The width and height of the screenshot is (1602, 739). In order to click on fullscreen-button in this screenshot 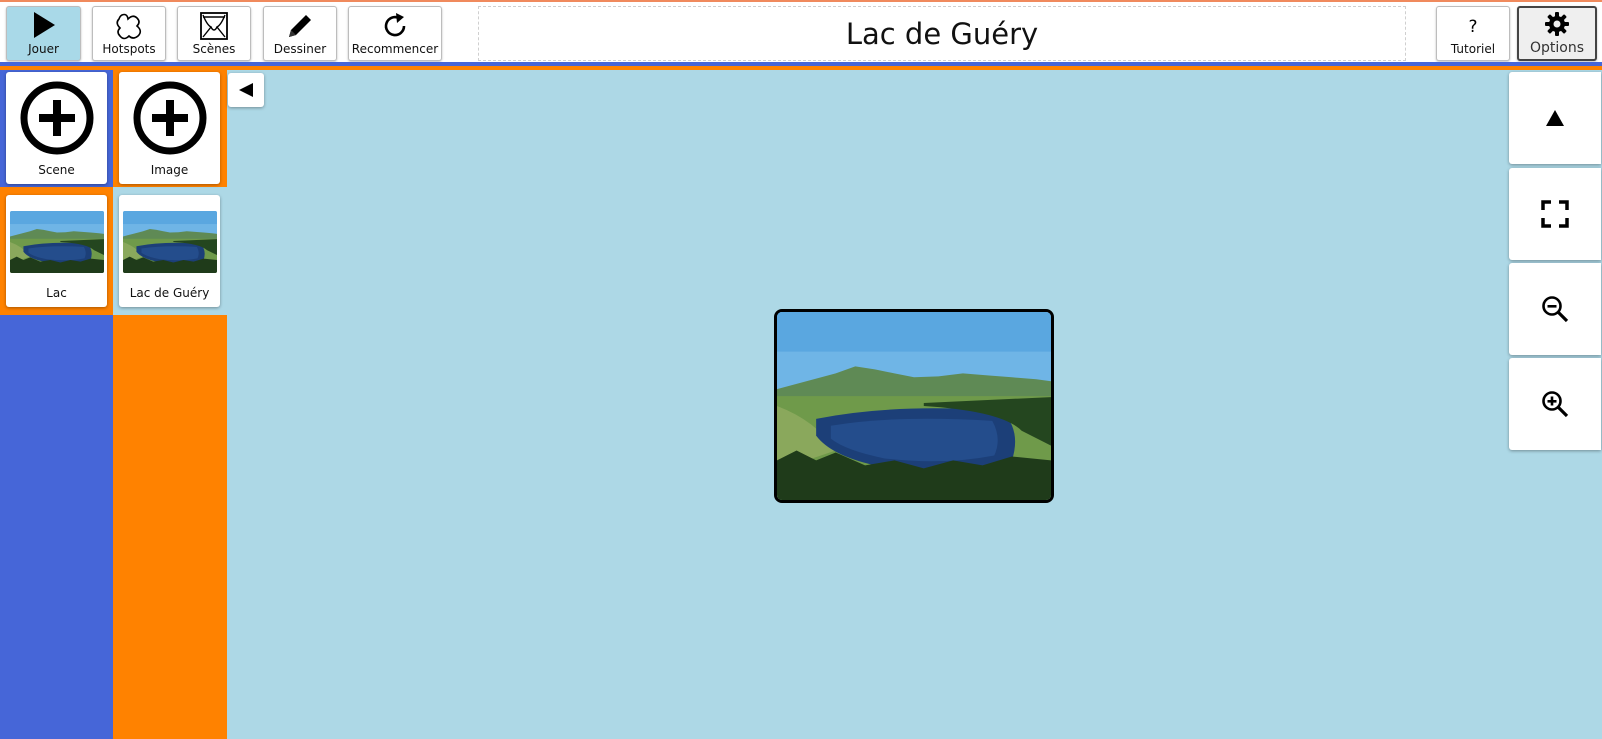, I will do `click(1555, 214)`.